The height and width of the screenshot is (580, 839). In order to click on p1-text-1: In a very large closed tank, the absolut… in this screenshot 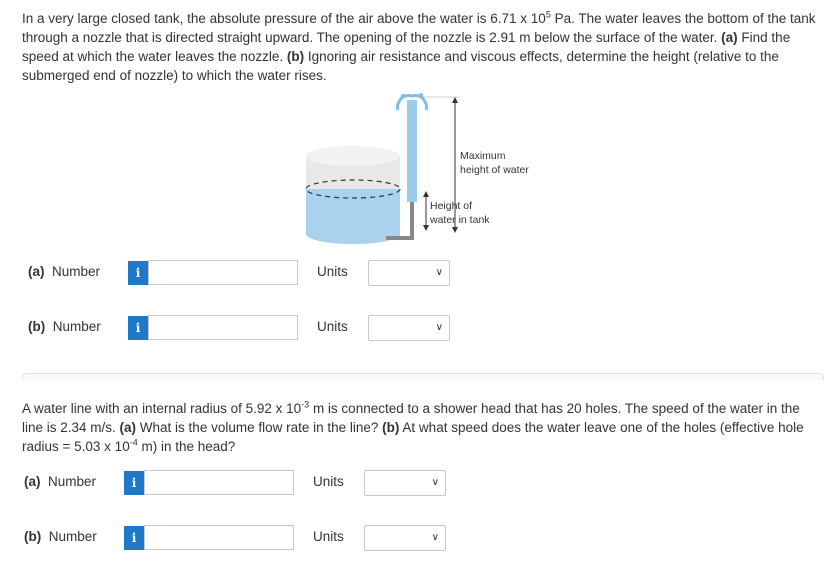, I will do `click(284, 18)`.